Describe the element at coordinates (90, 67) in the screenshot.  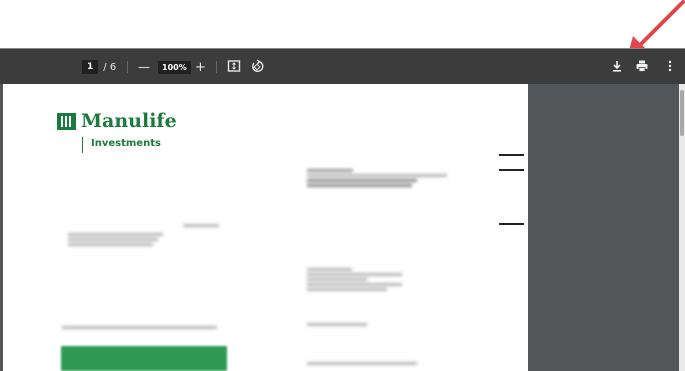
I see `page-number-input: 1` at that location.